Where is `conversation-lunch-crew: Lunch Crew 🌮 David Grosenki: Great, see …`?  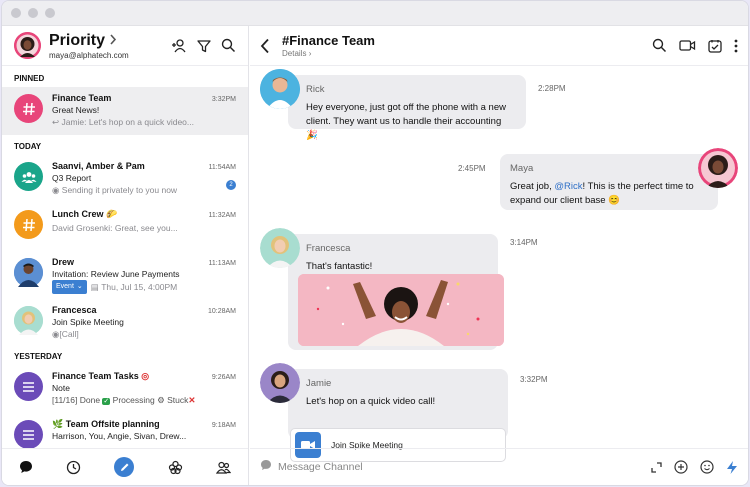
conversation-lunch-crew: Lunch Crew 🌮 David Grosenki: Great, see … is located at coordinates (125, 227).